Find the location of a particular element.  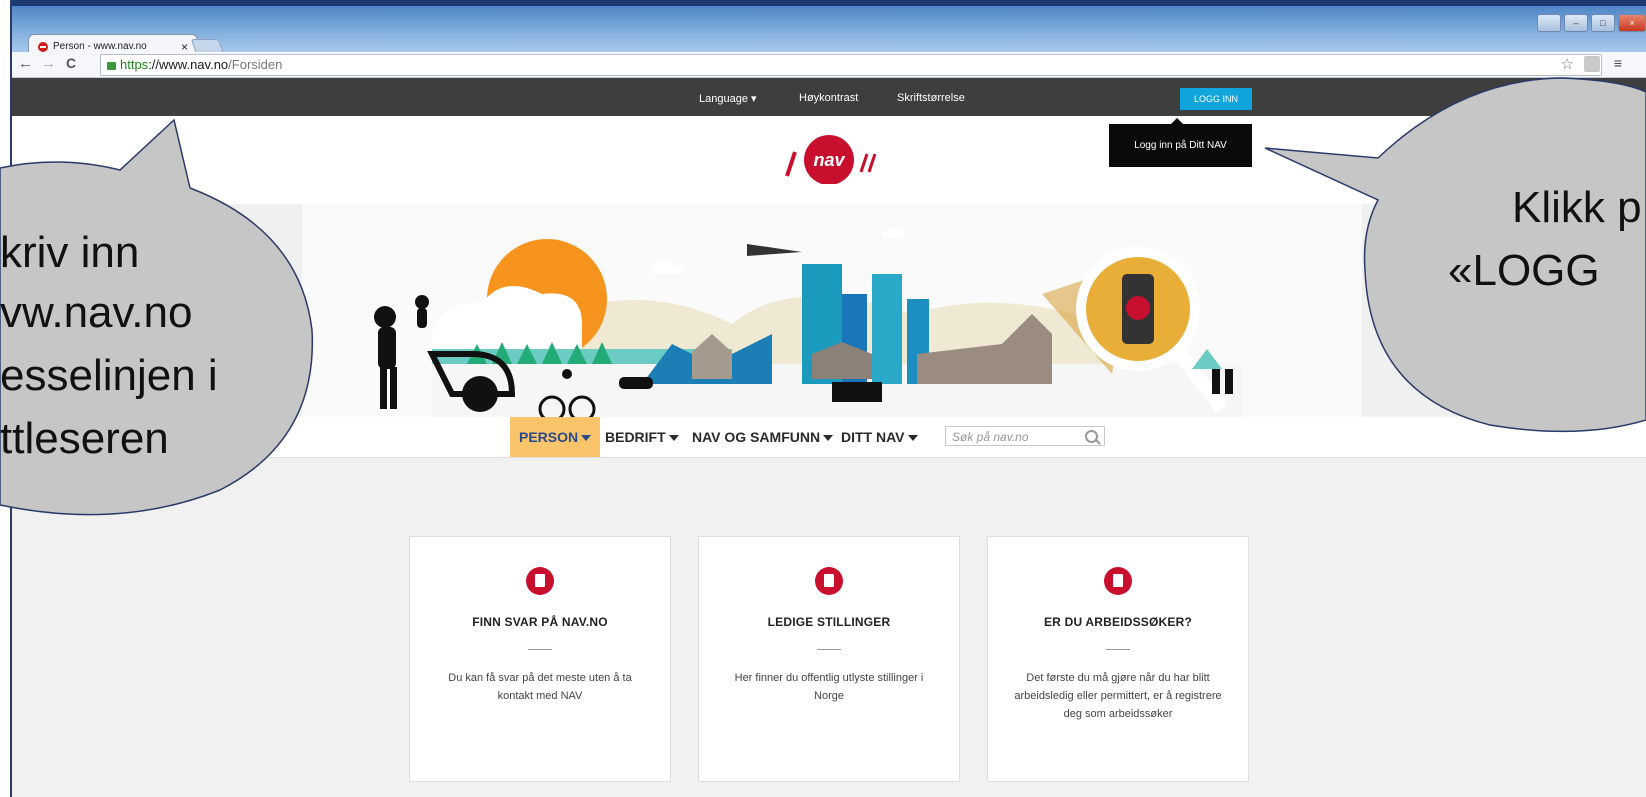

right-bubble-line-1: Klikk p is located at coordinates (1577, 207).